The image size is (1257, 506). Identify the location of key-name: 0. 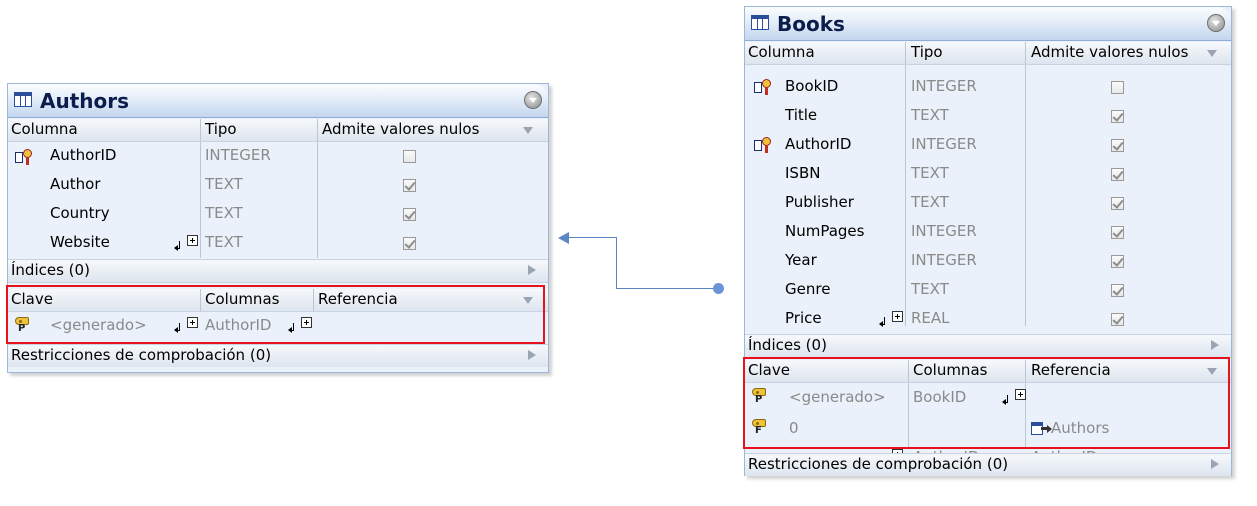
(794, 428).